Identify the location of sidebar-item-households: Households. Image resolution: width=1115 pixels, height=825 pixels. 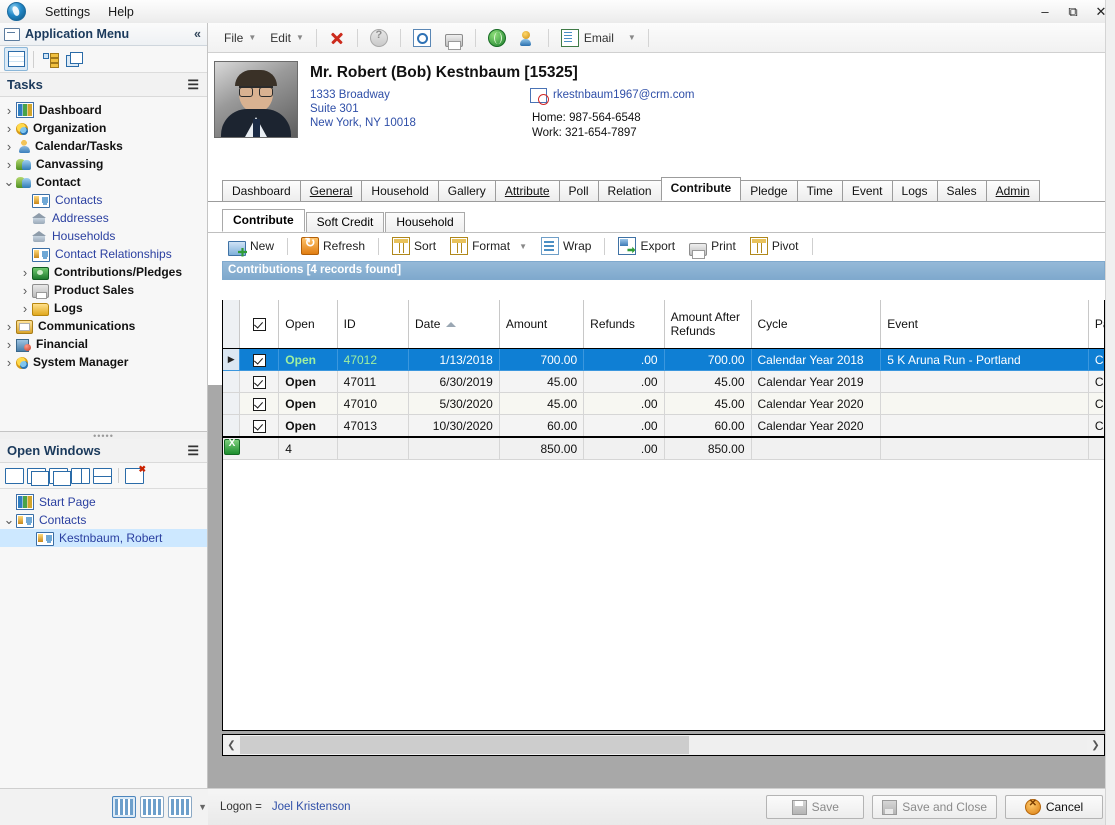
(103, 236).